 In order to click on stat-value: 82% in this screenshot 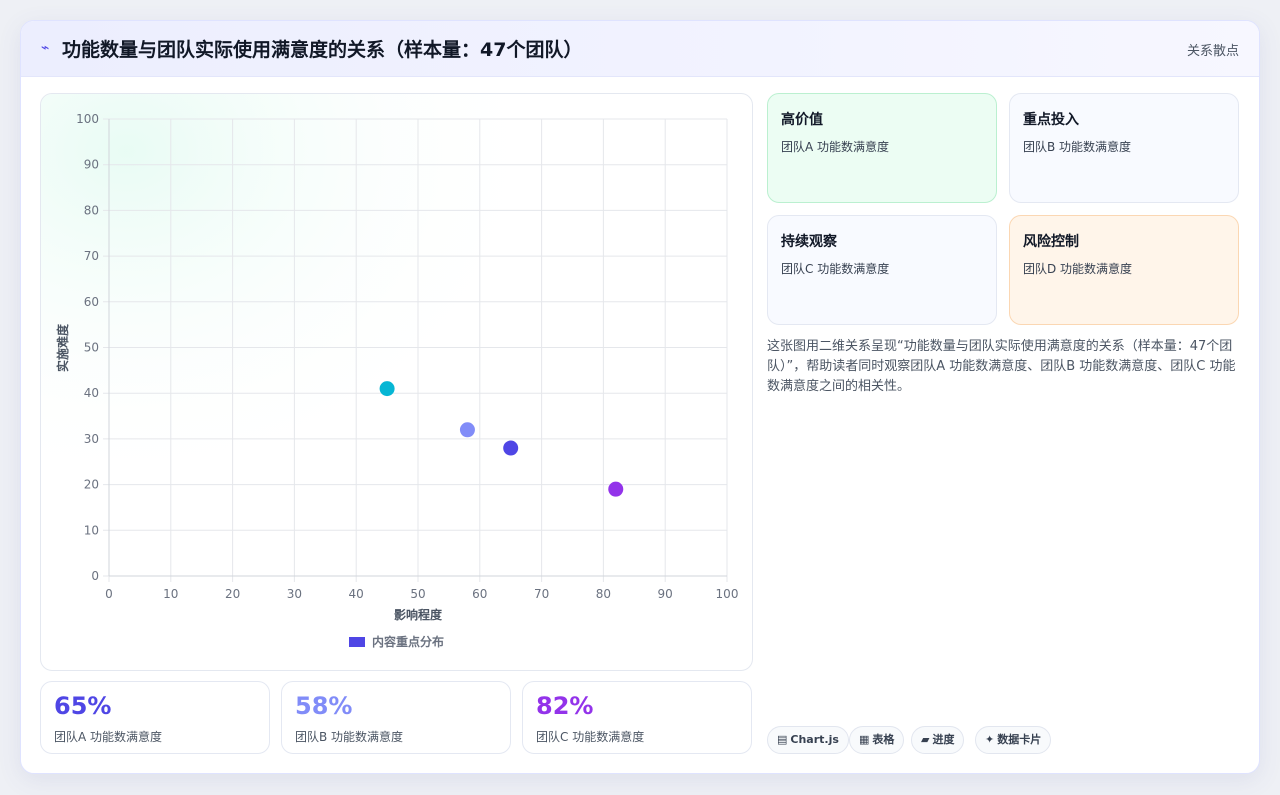, I will do `click(565, 706)`.